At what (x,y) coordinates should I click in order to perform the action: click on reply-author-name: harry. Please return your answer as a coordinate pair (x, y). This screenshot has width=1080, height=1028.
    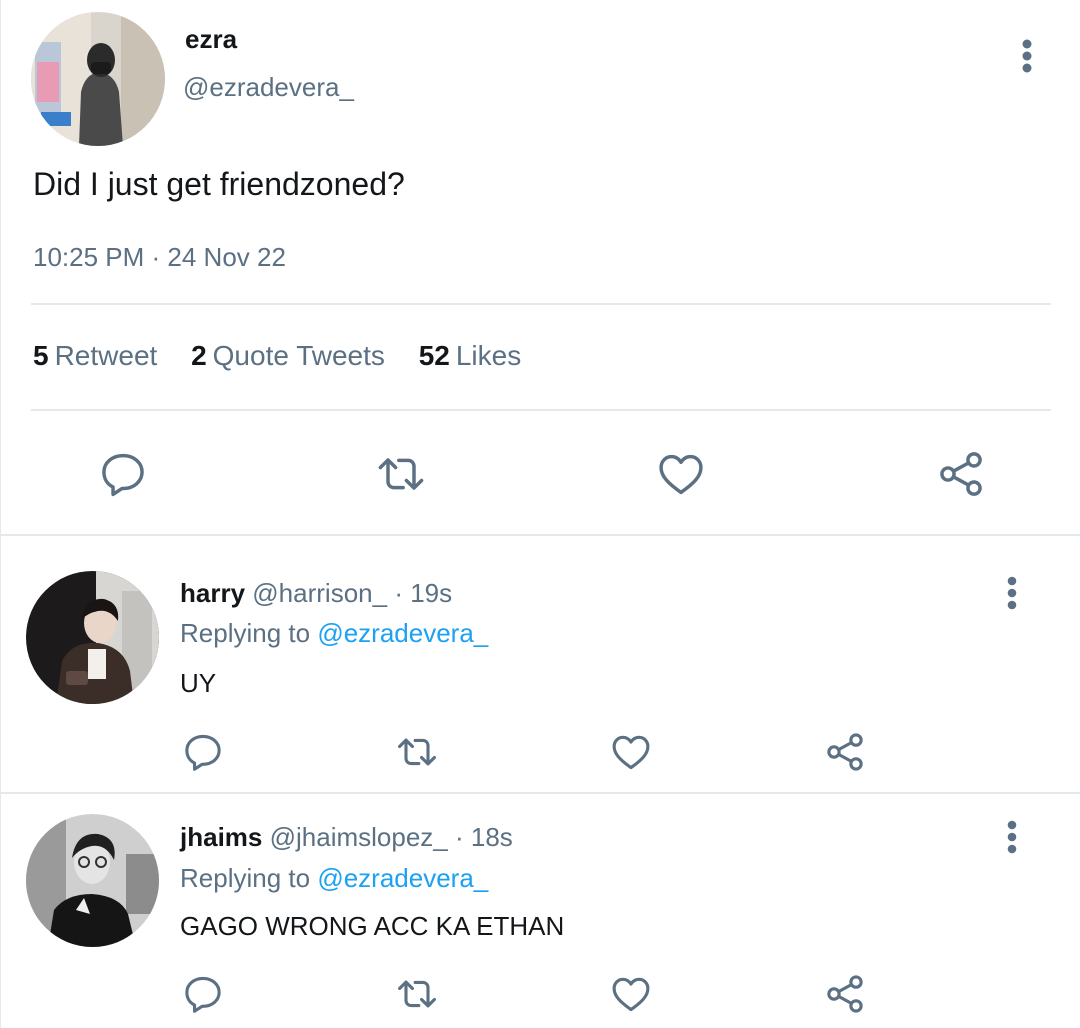
    Looking at the image, I should click on (212, 593).